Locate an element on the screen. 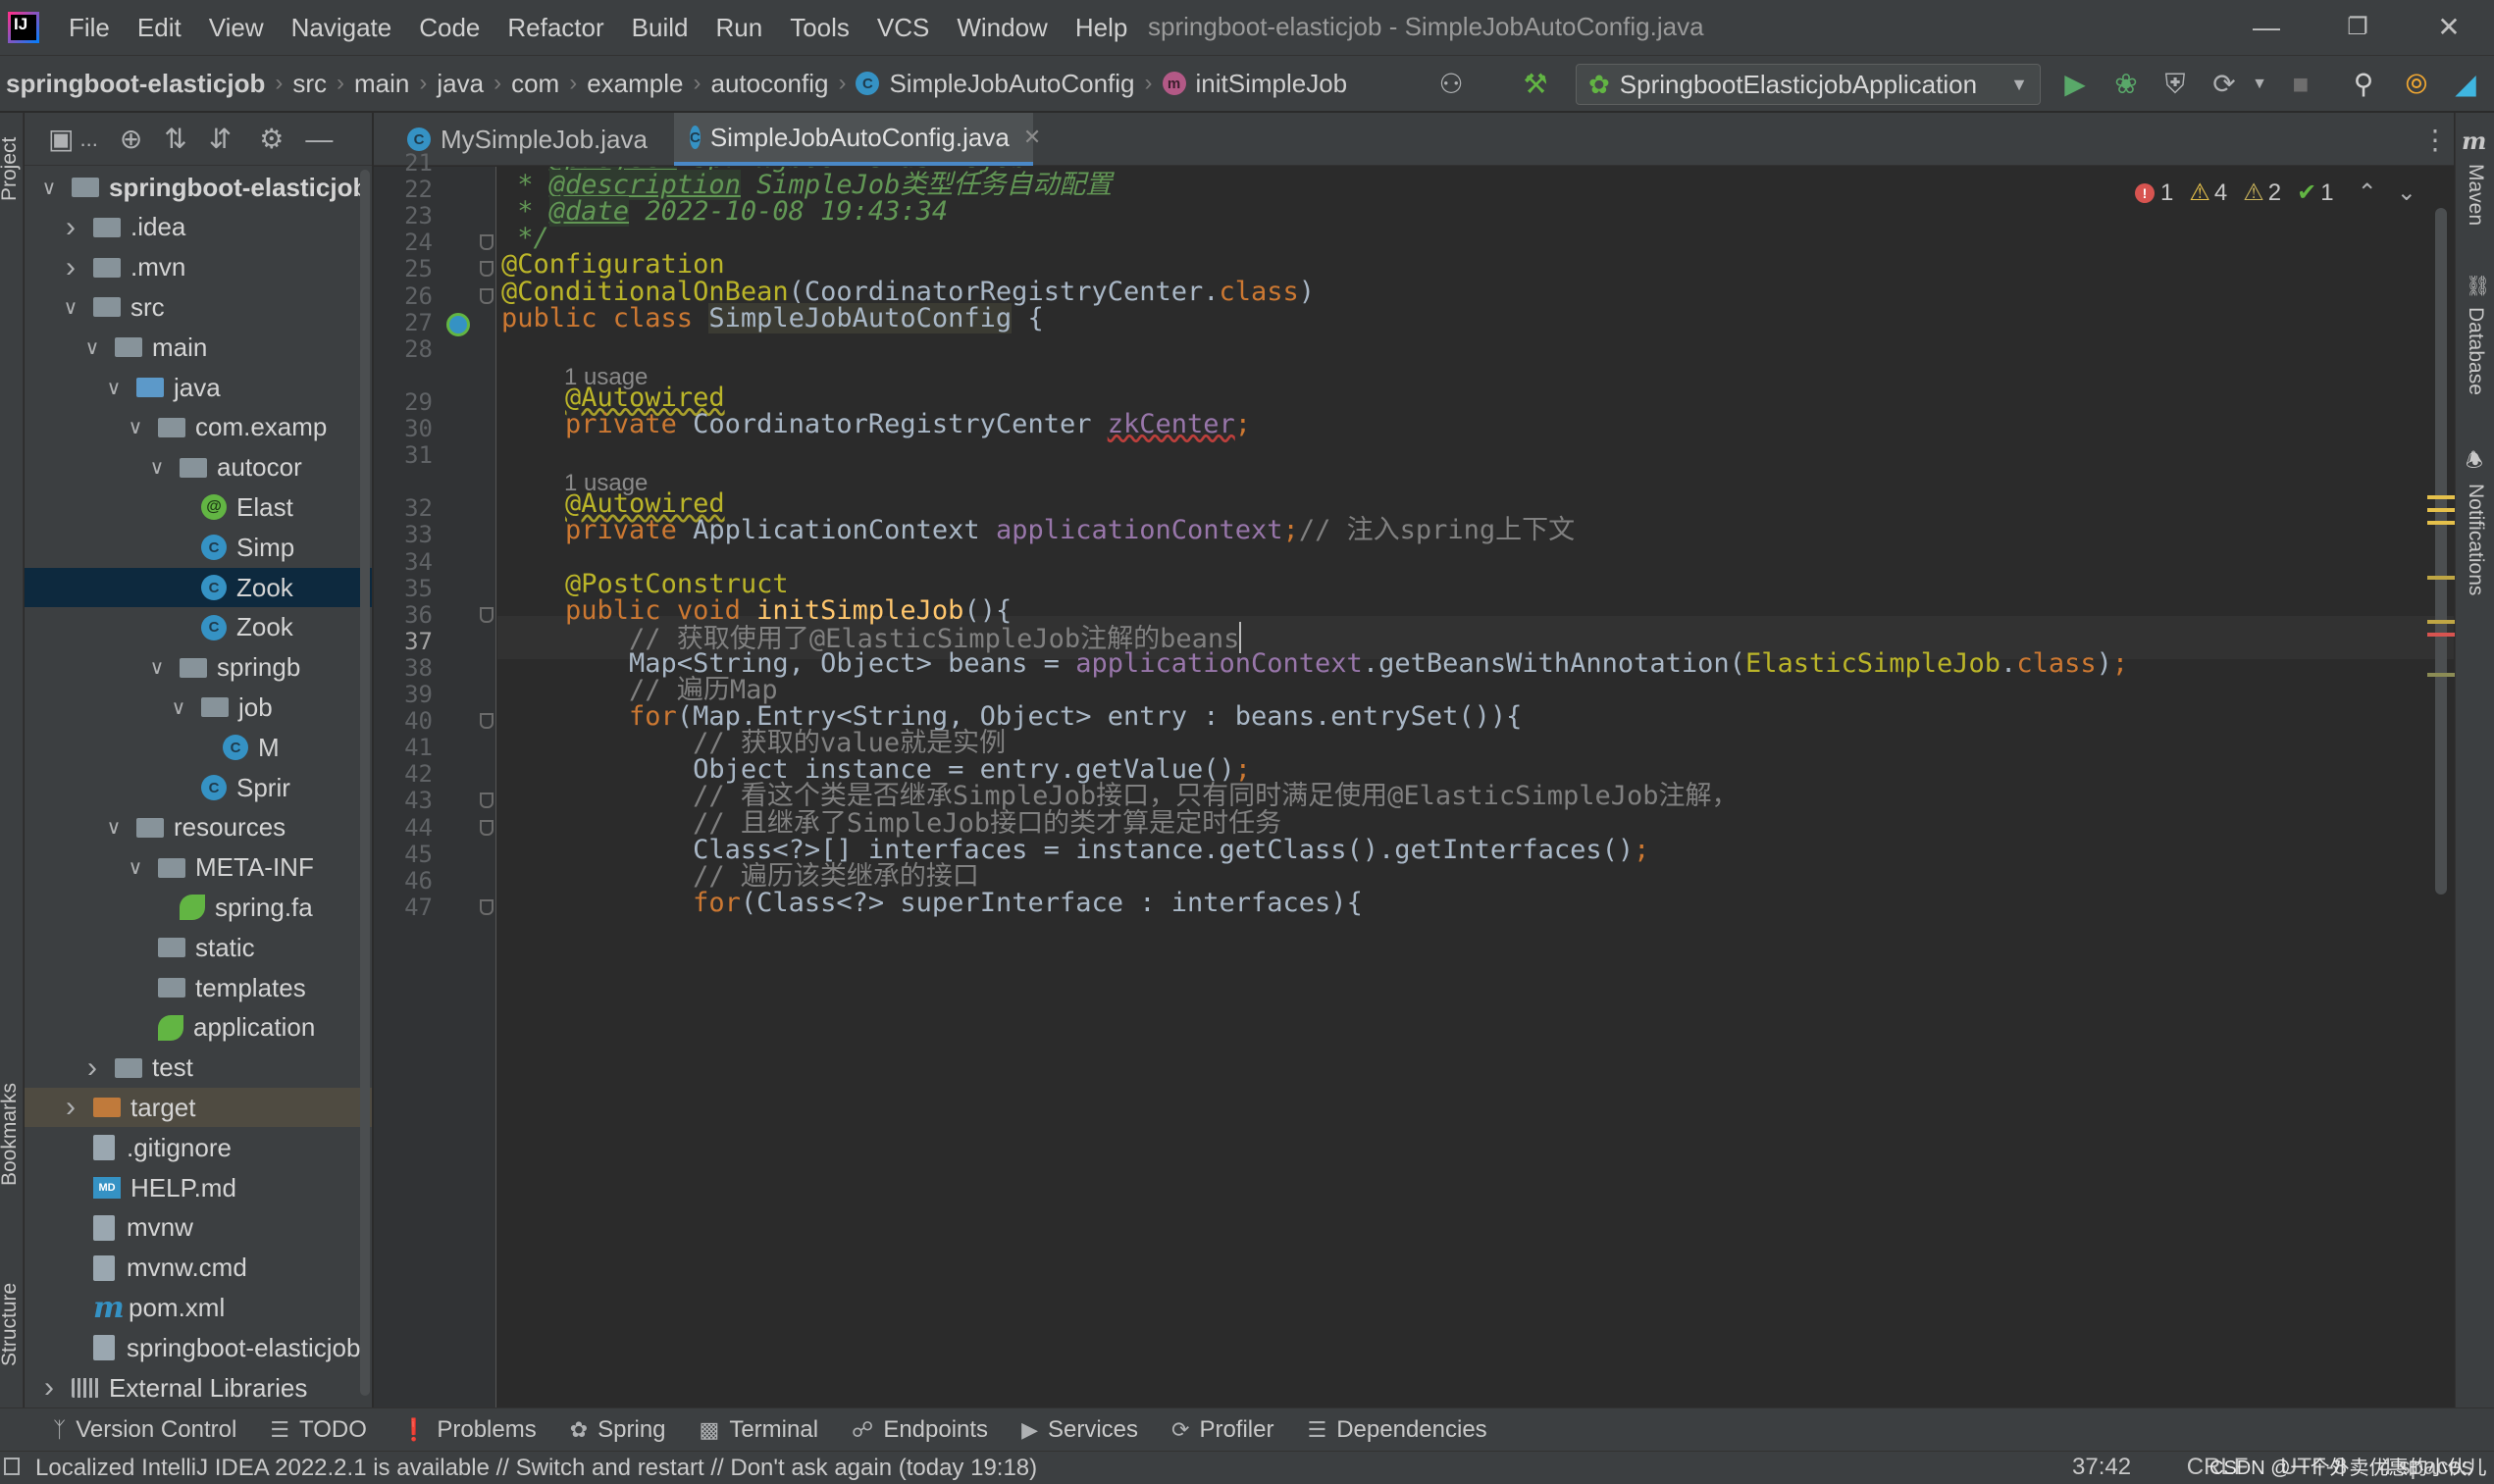  tree-item: templates is located at coordinates (198, 987).